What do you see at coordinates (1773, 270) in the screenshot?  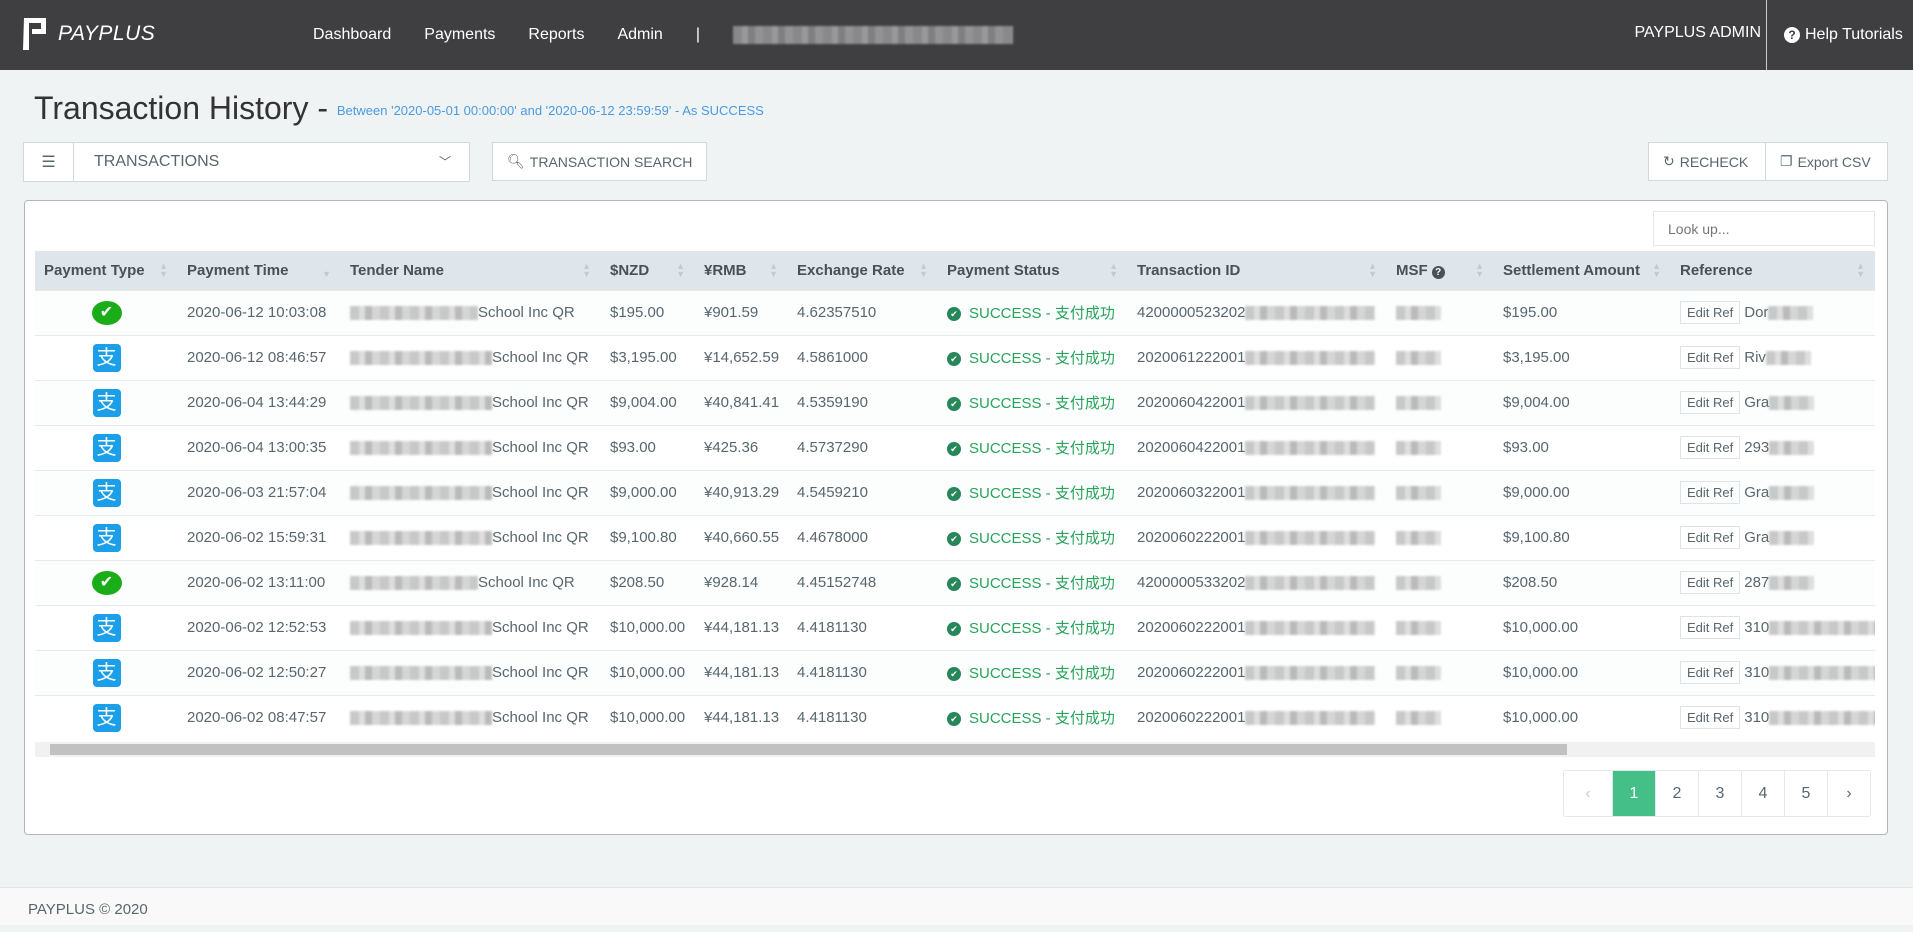 I see `column-header: Reference ▲ ▼` at bounding box center [1773, 270].